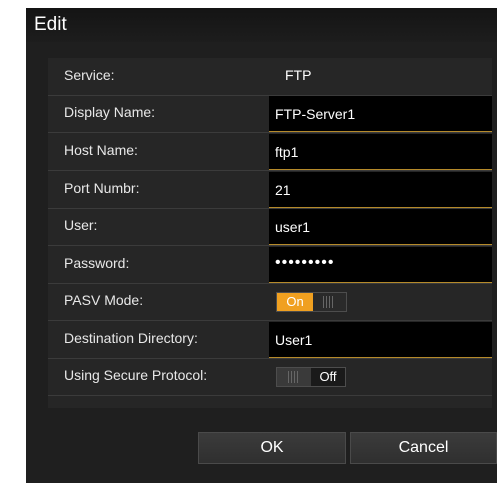 The height and width of the screenshot is (483, 497). I want to click on pasv-mode-toggle: On, so click(311, 302).